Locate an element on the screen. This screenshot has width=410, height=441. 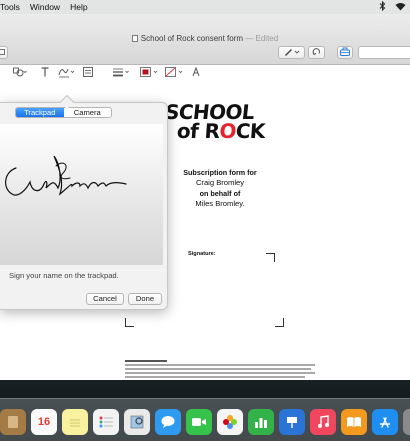
preview-icon is located at coordinates (137, 422).